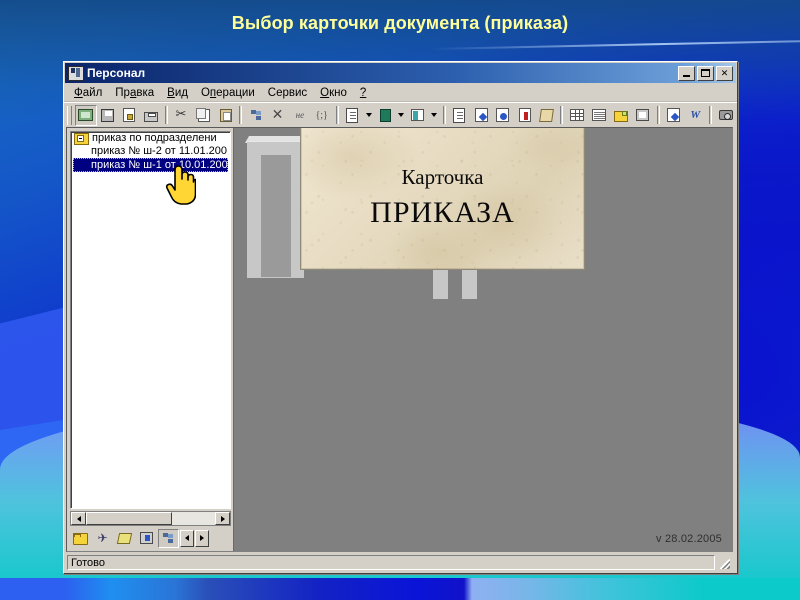  I want to click on plane-icon: ✈, so click(102, 538).